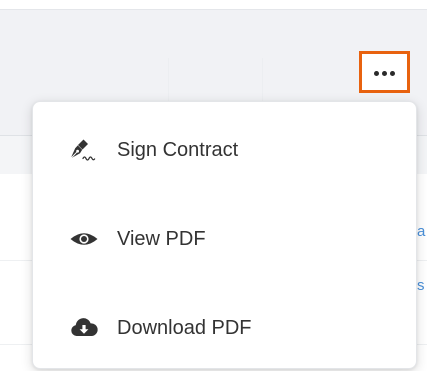  I want to click on menu-item-download-pdf: Download PDF, so click(224, 328).